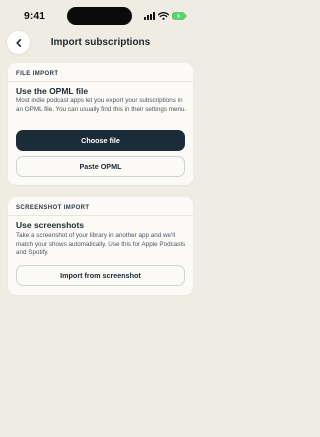  I want to click on battery-charging-icon, so click(179, 15).